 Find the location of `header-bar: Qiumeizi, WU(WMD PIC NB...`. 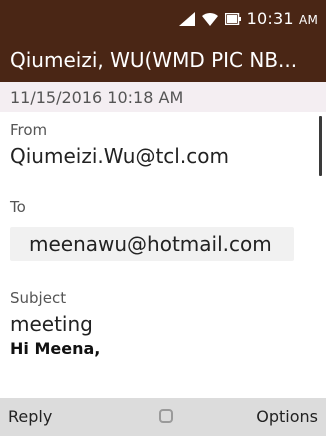

header-bar: Qiumeizi, WU(WMD PIC NB... is located at coordinates (163, 59).